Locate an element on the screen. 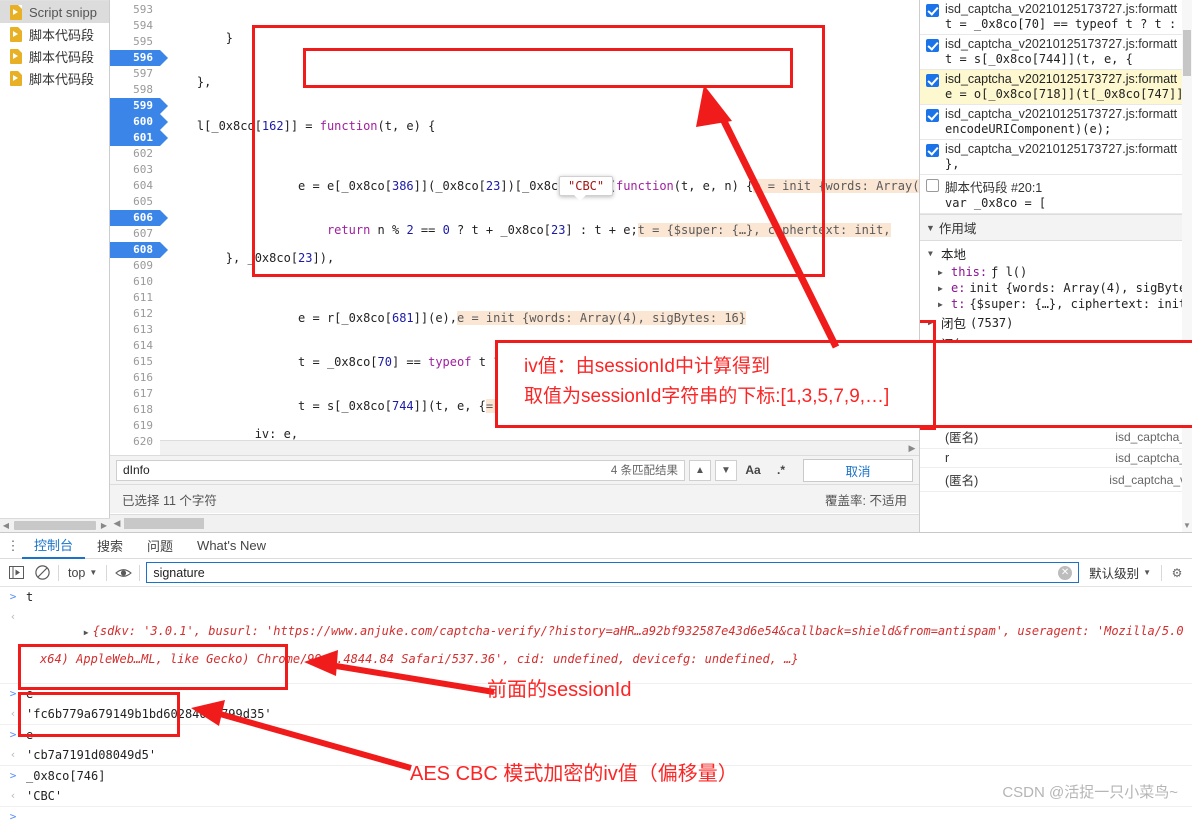 The width and height of the screenshot is (1192, 826). code-line: } is located at coordinates (539, 38).